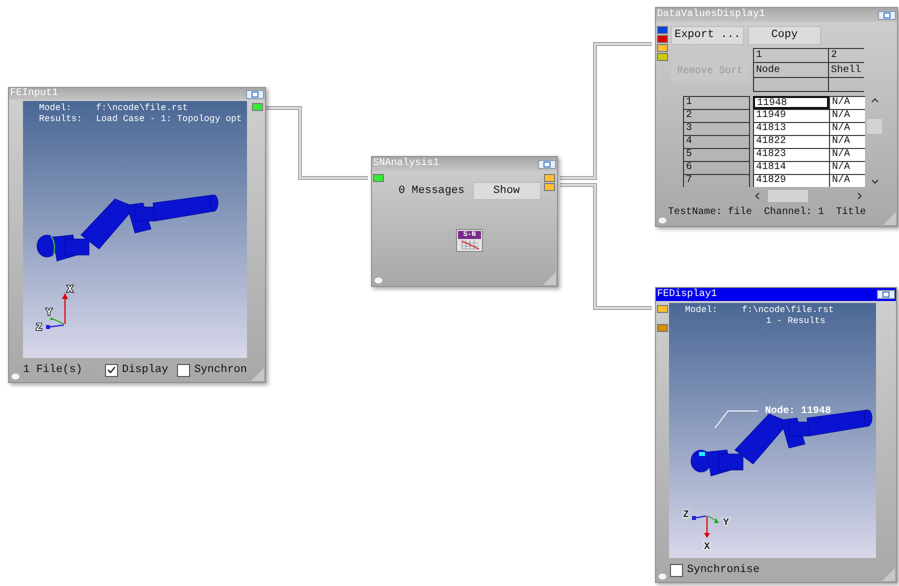 The image size is (899, 586). What do you see at coordinates (795, 321) in the screenshot?
I see `info-value: 1 - Results` at bounding box center [795, 321].